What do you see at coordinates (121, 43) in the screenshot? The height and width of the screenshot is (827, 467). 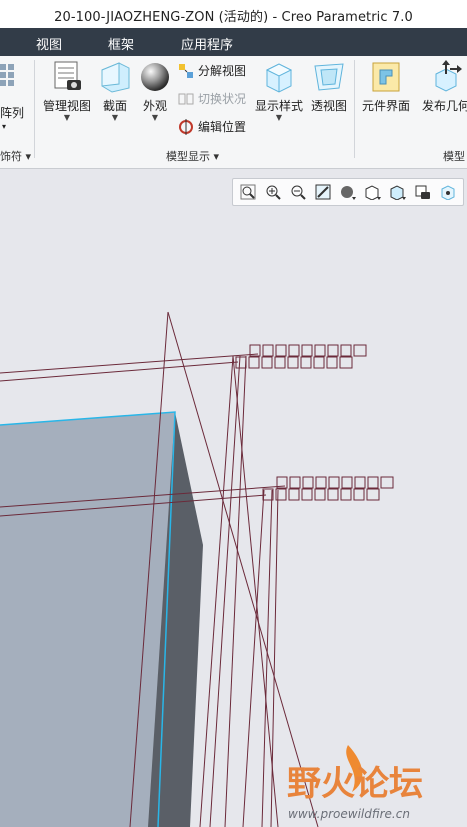 I see `menu-framework: 框架` at bounding box center [121, 43].